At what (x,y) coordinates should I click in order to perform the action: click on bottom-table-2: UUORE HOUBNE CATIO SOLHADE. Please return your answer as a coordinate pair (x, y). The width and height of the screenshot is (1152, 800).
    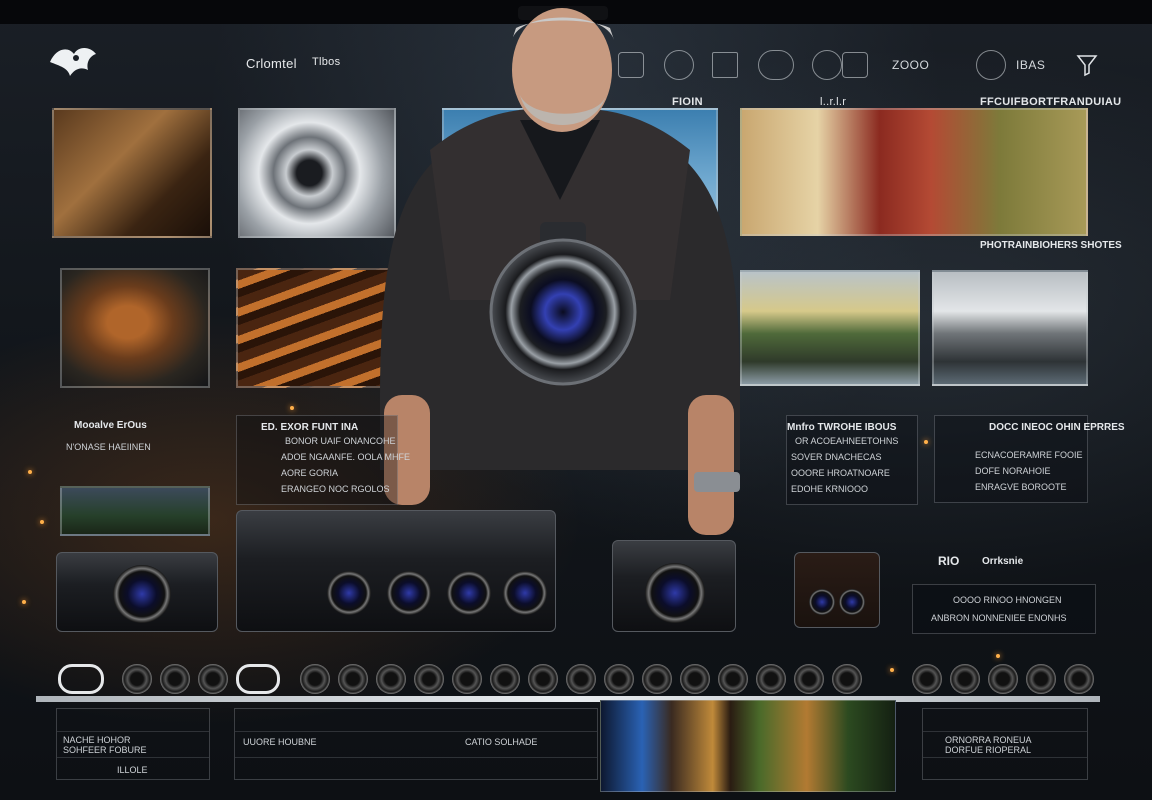
    Looking at the image, I should click on (416, 744).